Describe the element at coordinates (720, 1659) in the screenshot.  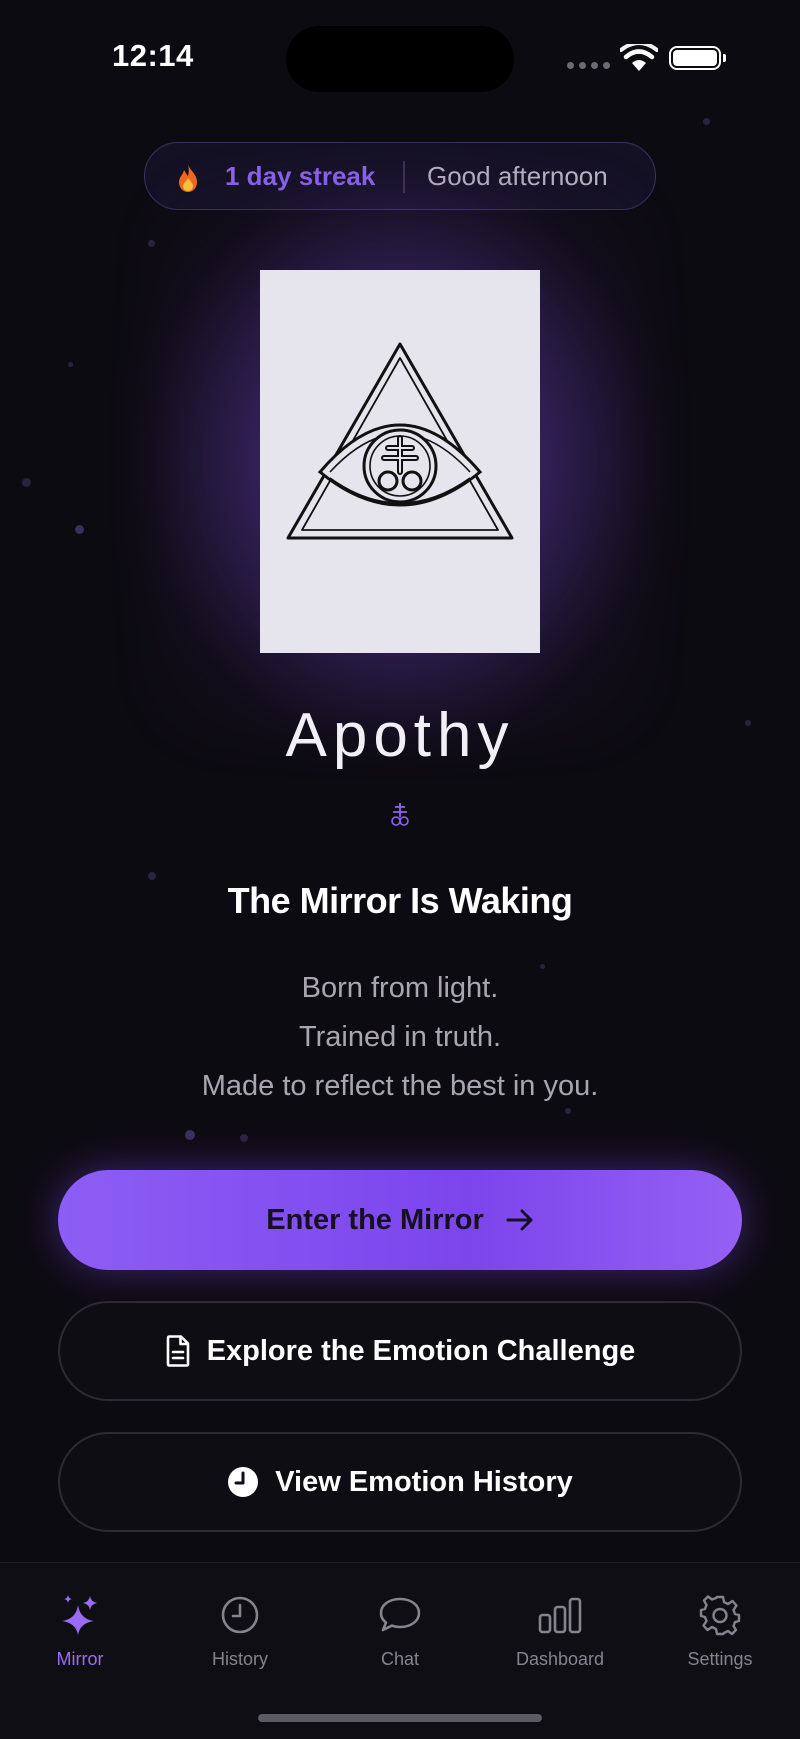
I see `tab-settings-label: Settings` at that location.